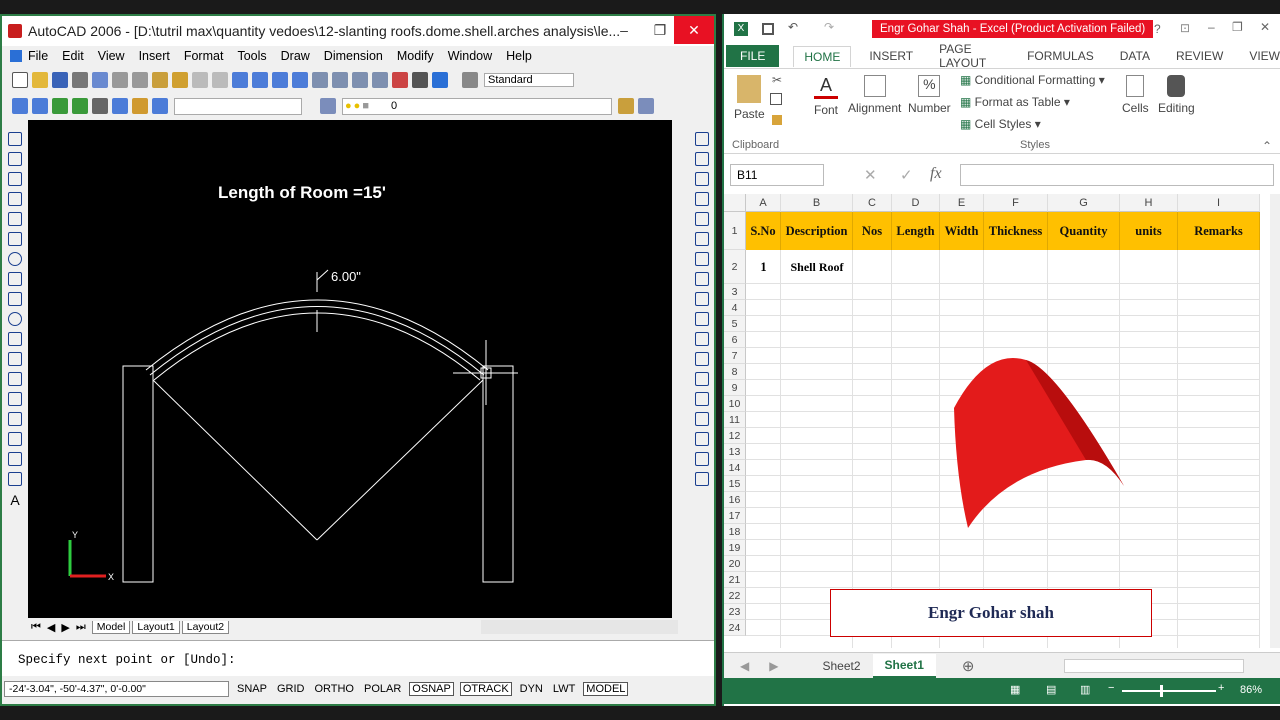 This screenshot has height=720, width=1280. Describe the element at coordinates (564, 689) in the screenshot. I see `lwt-toggle: LWT` at that location.